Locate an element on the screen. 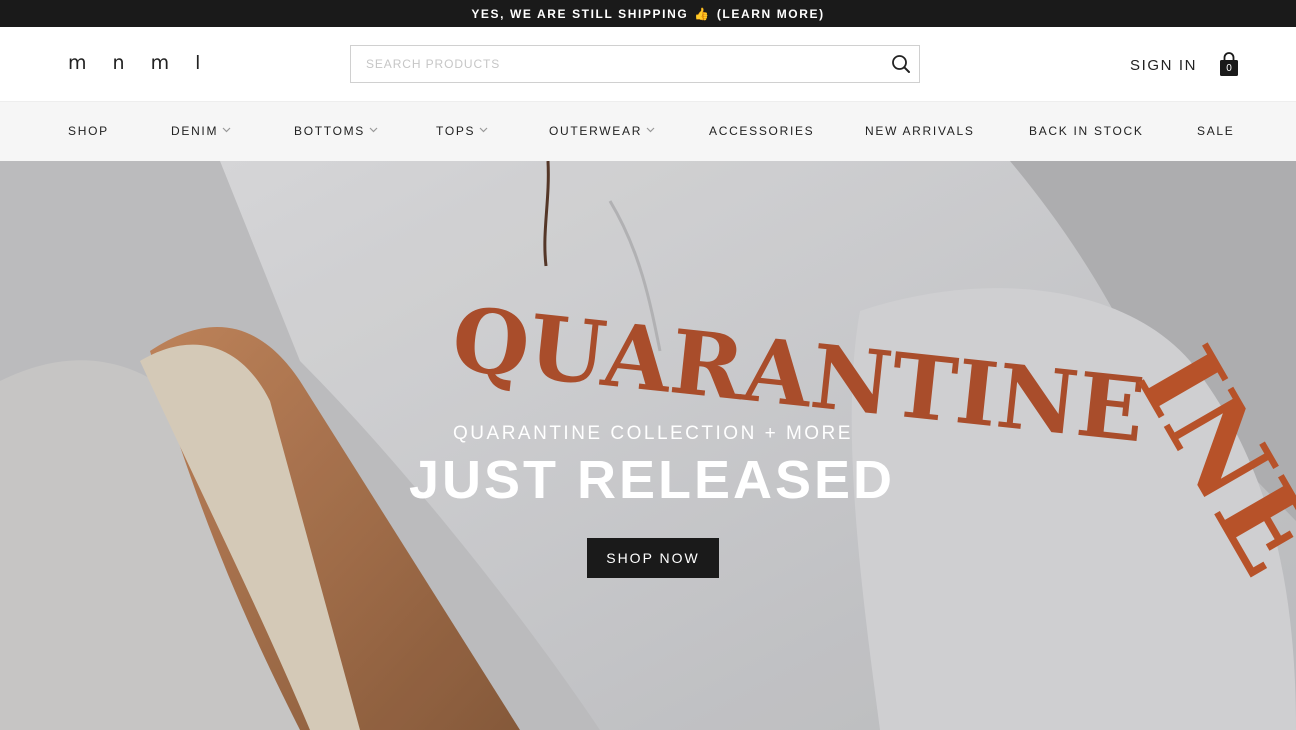  nav-item-accessories: ACCESSORIES is located at coordinates (761, 131).